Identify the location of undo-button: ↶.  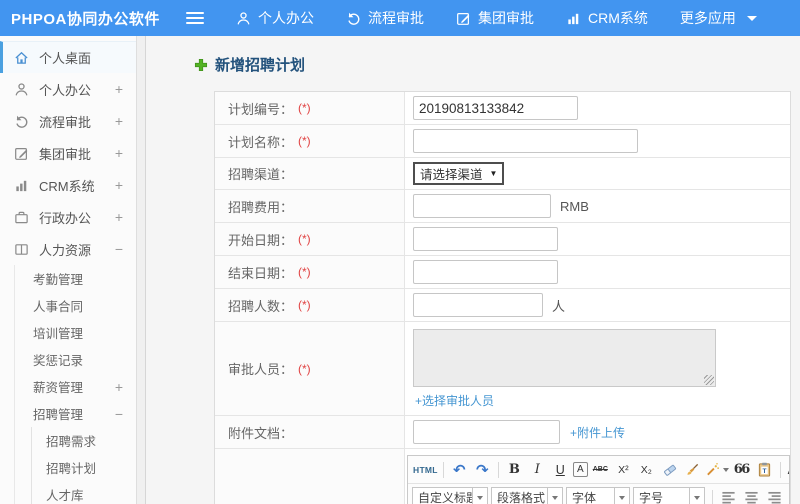
(459, 469).